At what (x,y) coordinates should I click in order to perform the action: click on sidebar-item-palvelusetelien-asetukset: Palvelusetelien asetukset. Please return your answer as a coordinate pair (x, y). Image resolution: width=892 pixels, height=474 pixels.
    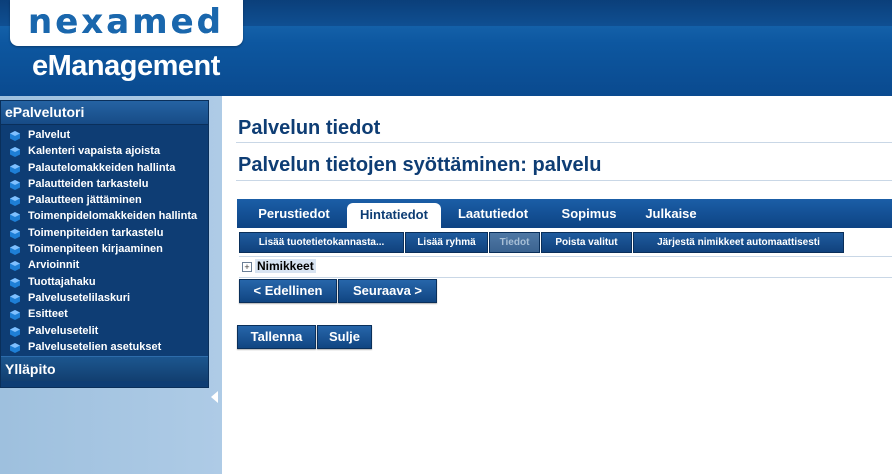
    Looking at the image, I should click on (104, 347).